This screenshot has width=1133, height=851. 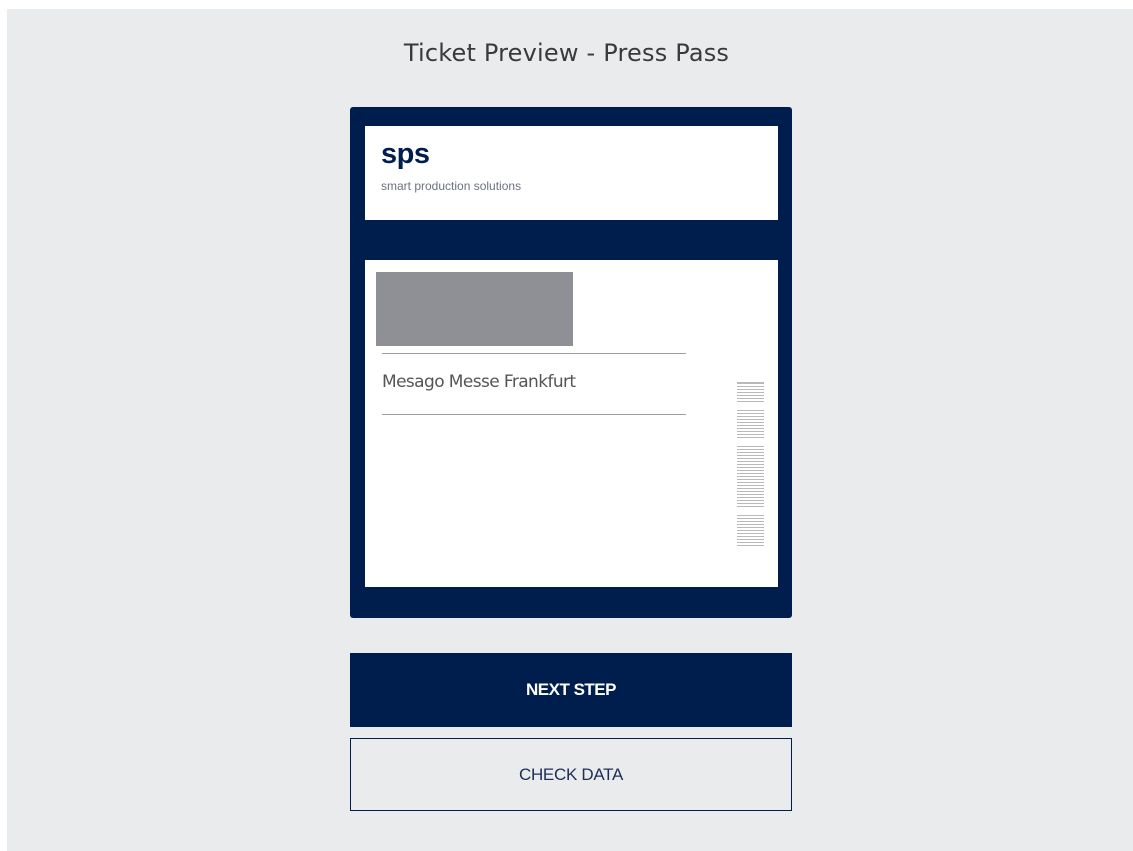 I want to click on next-step-button: NEXT STEP, so click(x=571, y=690).